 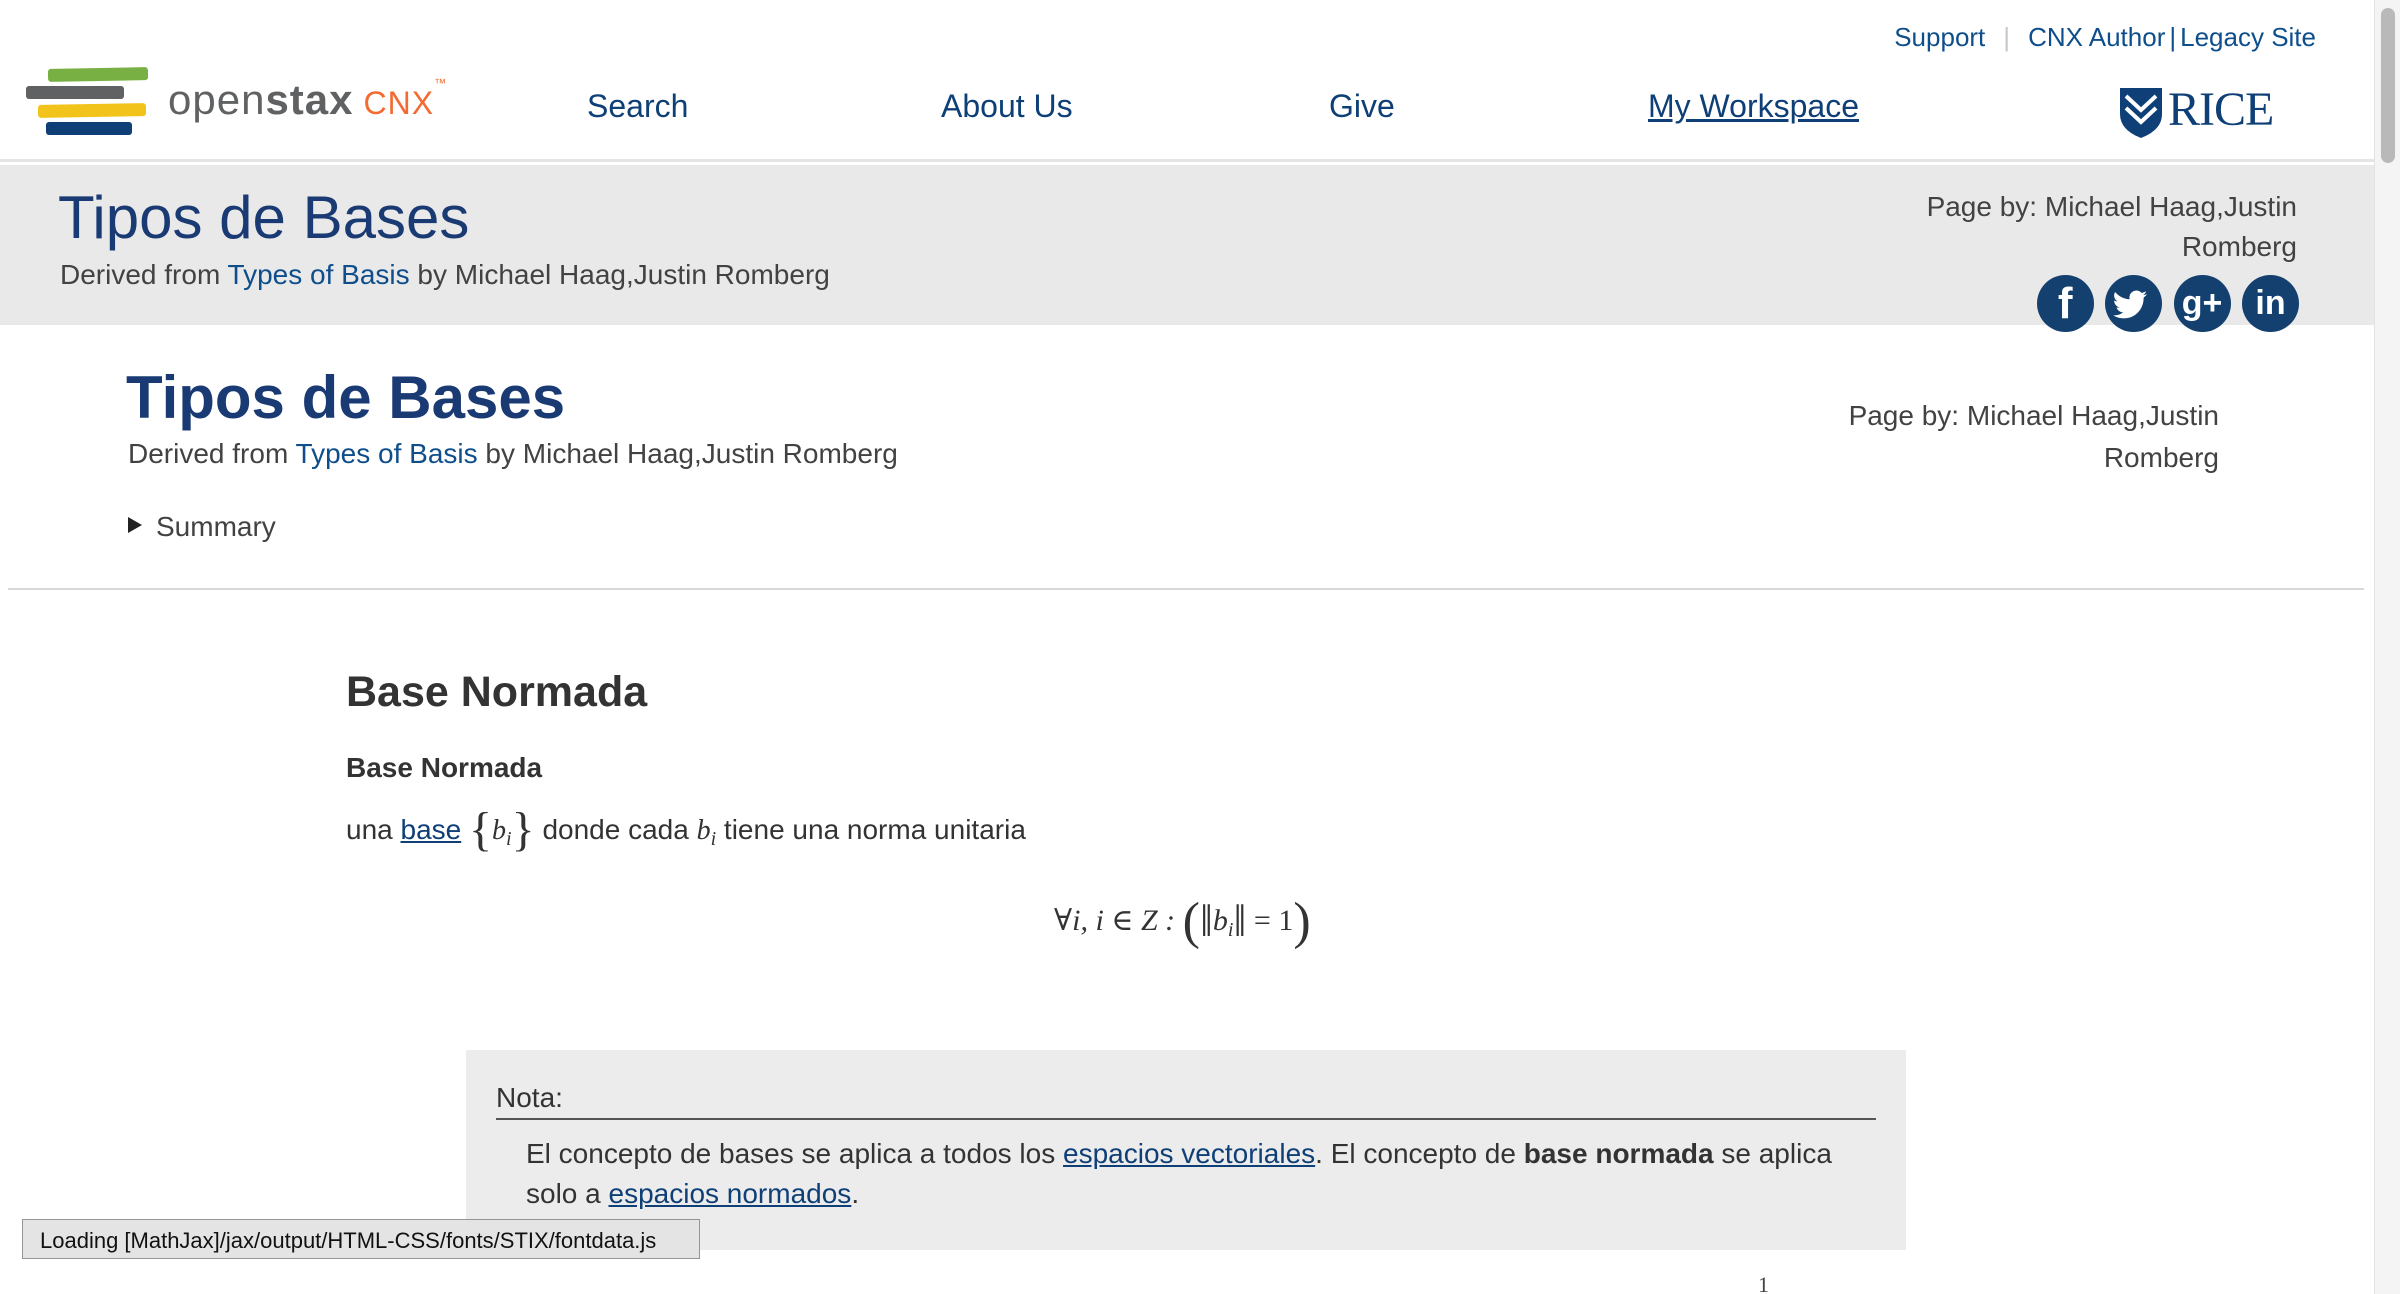 What do you see at coordinates (91, 102) in the screenshot?
I see `logo-bars-icon` at bounding box center [91, 102].